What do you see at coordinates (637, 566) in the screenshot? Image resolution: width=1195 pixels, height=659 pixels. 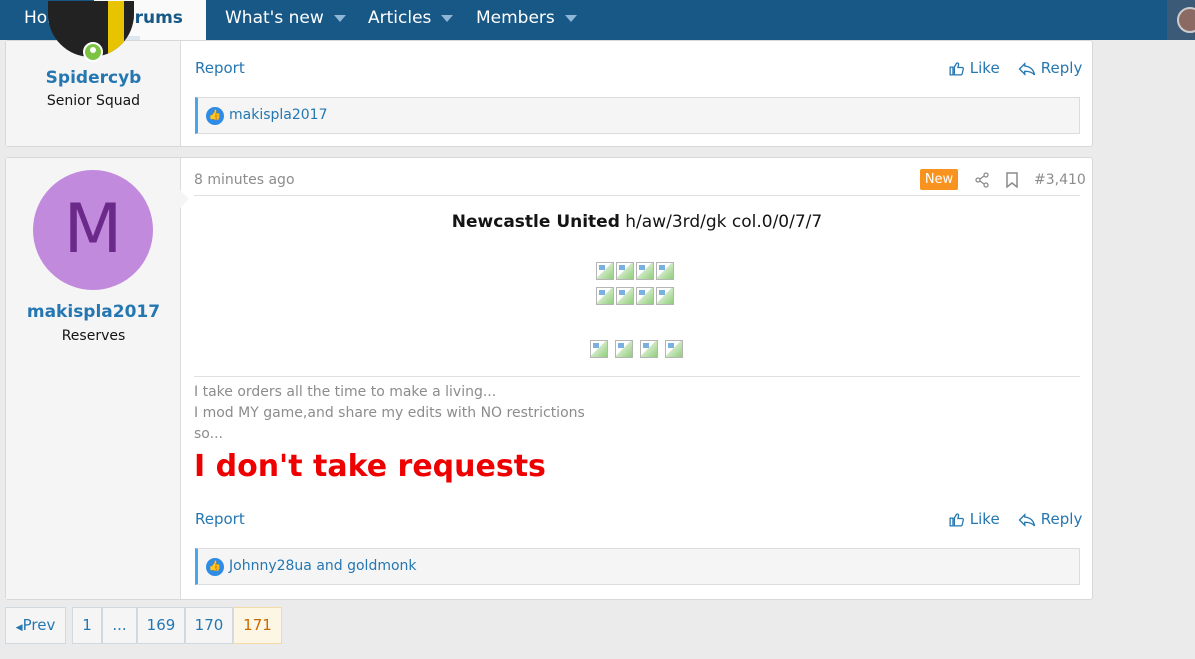 I see `reactions-bar: 👍 Johnny28ua and goldmonk` at bounding box center [637, 566].